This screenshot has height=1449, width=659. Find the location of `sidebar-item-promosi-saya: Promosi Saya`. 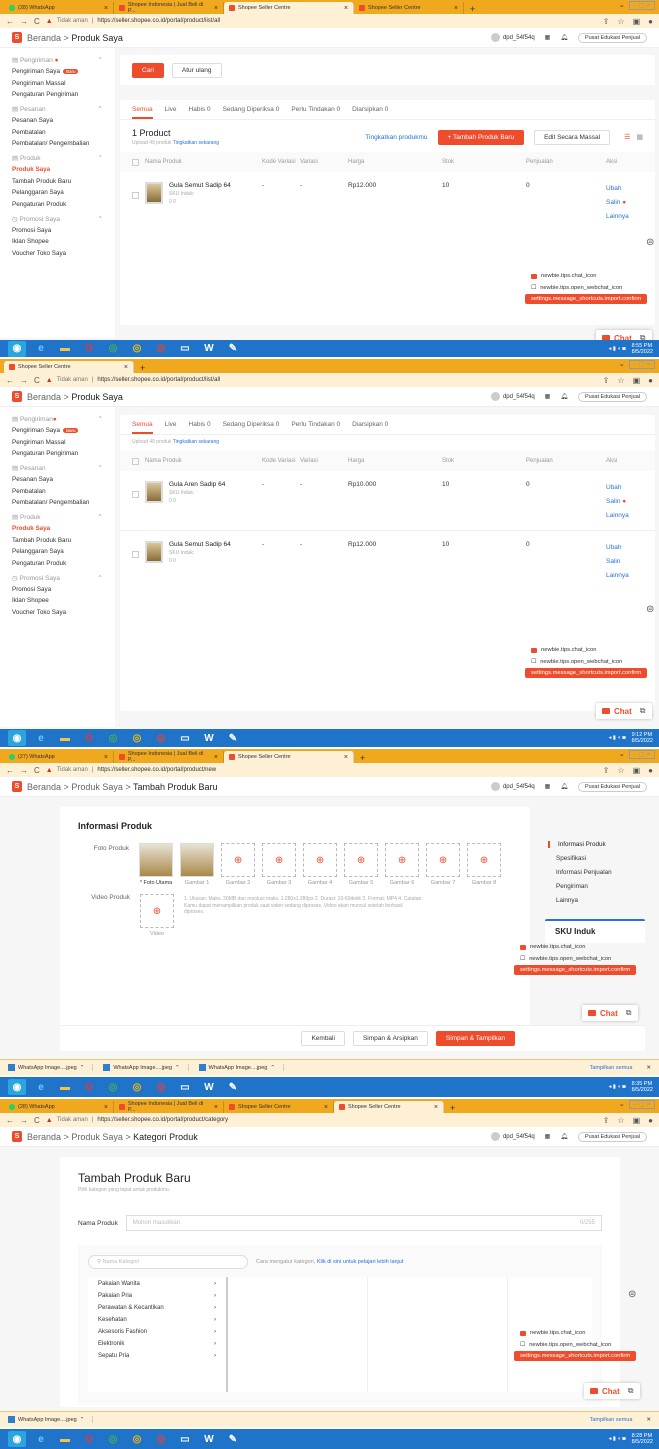

sidebar-item-promosi-saya: Promosi Saya is located at coordinates (57, 589).